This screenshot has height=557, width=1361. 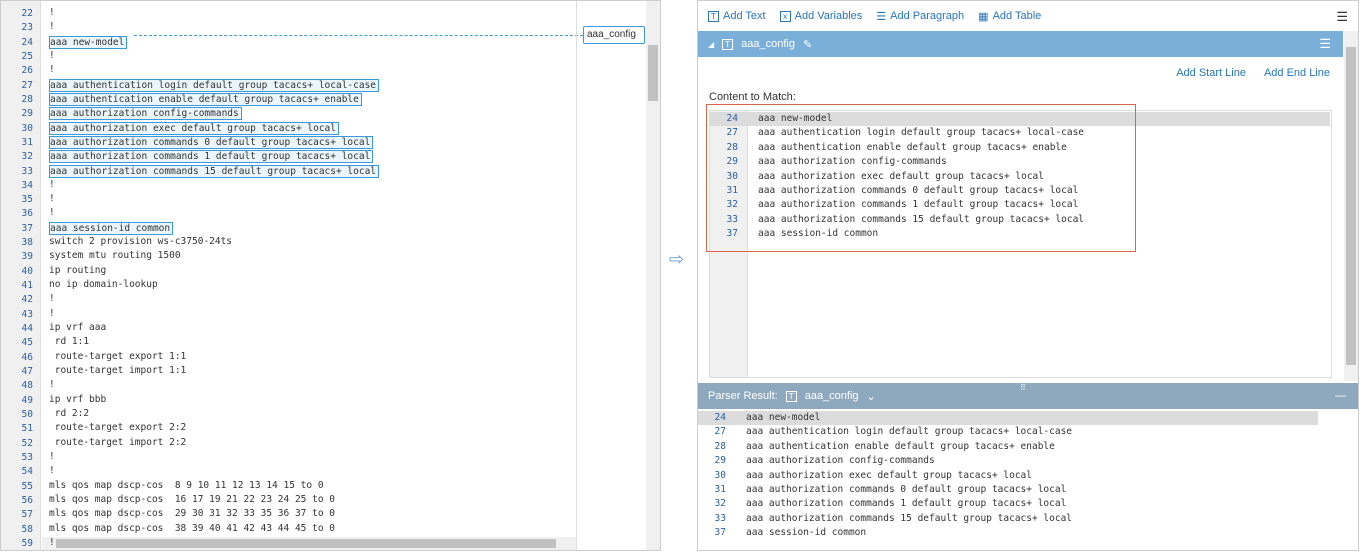 I want to click on add-table-button: ▦ Add Table, so click(x=1009, y=16).